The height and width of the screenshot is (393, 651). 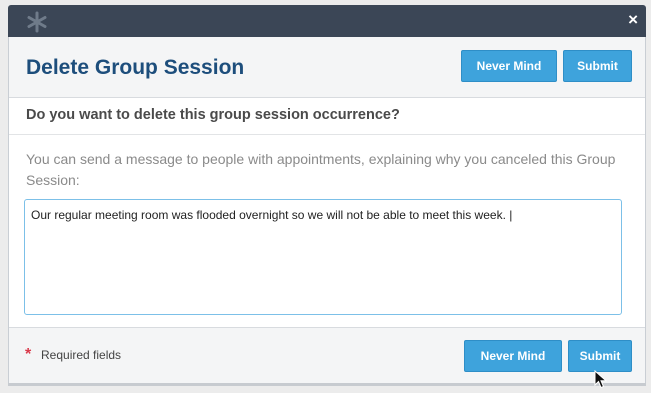 I want to click on dialog-bottom-edge, so click(x=327, y=384).